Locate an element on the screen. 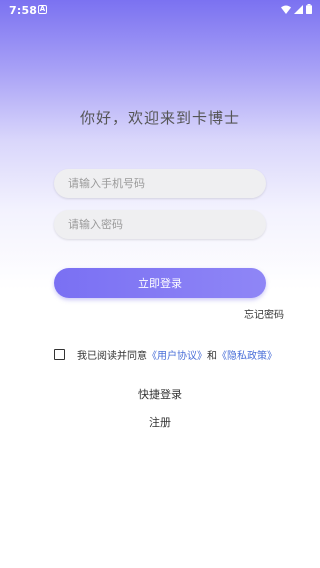 Image resolution: width=320 pixels, height=568 pixels. privacy-policy-link: 《隐私政策》 is located at coordinates (247, 354).